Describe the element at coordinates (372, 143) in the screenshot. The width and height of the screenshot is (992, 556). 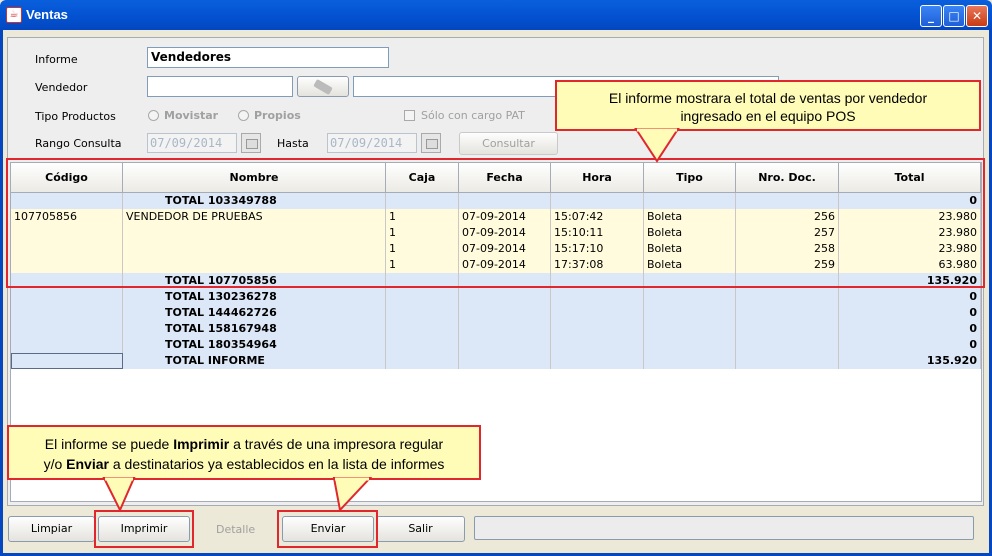
I see `fecha-hasta-field: 07/09/2014` at that location.